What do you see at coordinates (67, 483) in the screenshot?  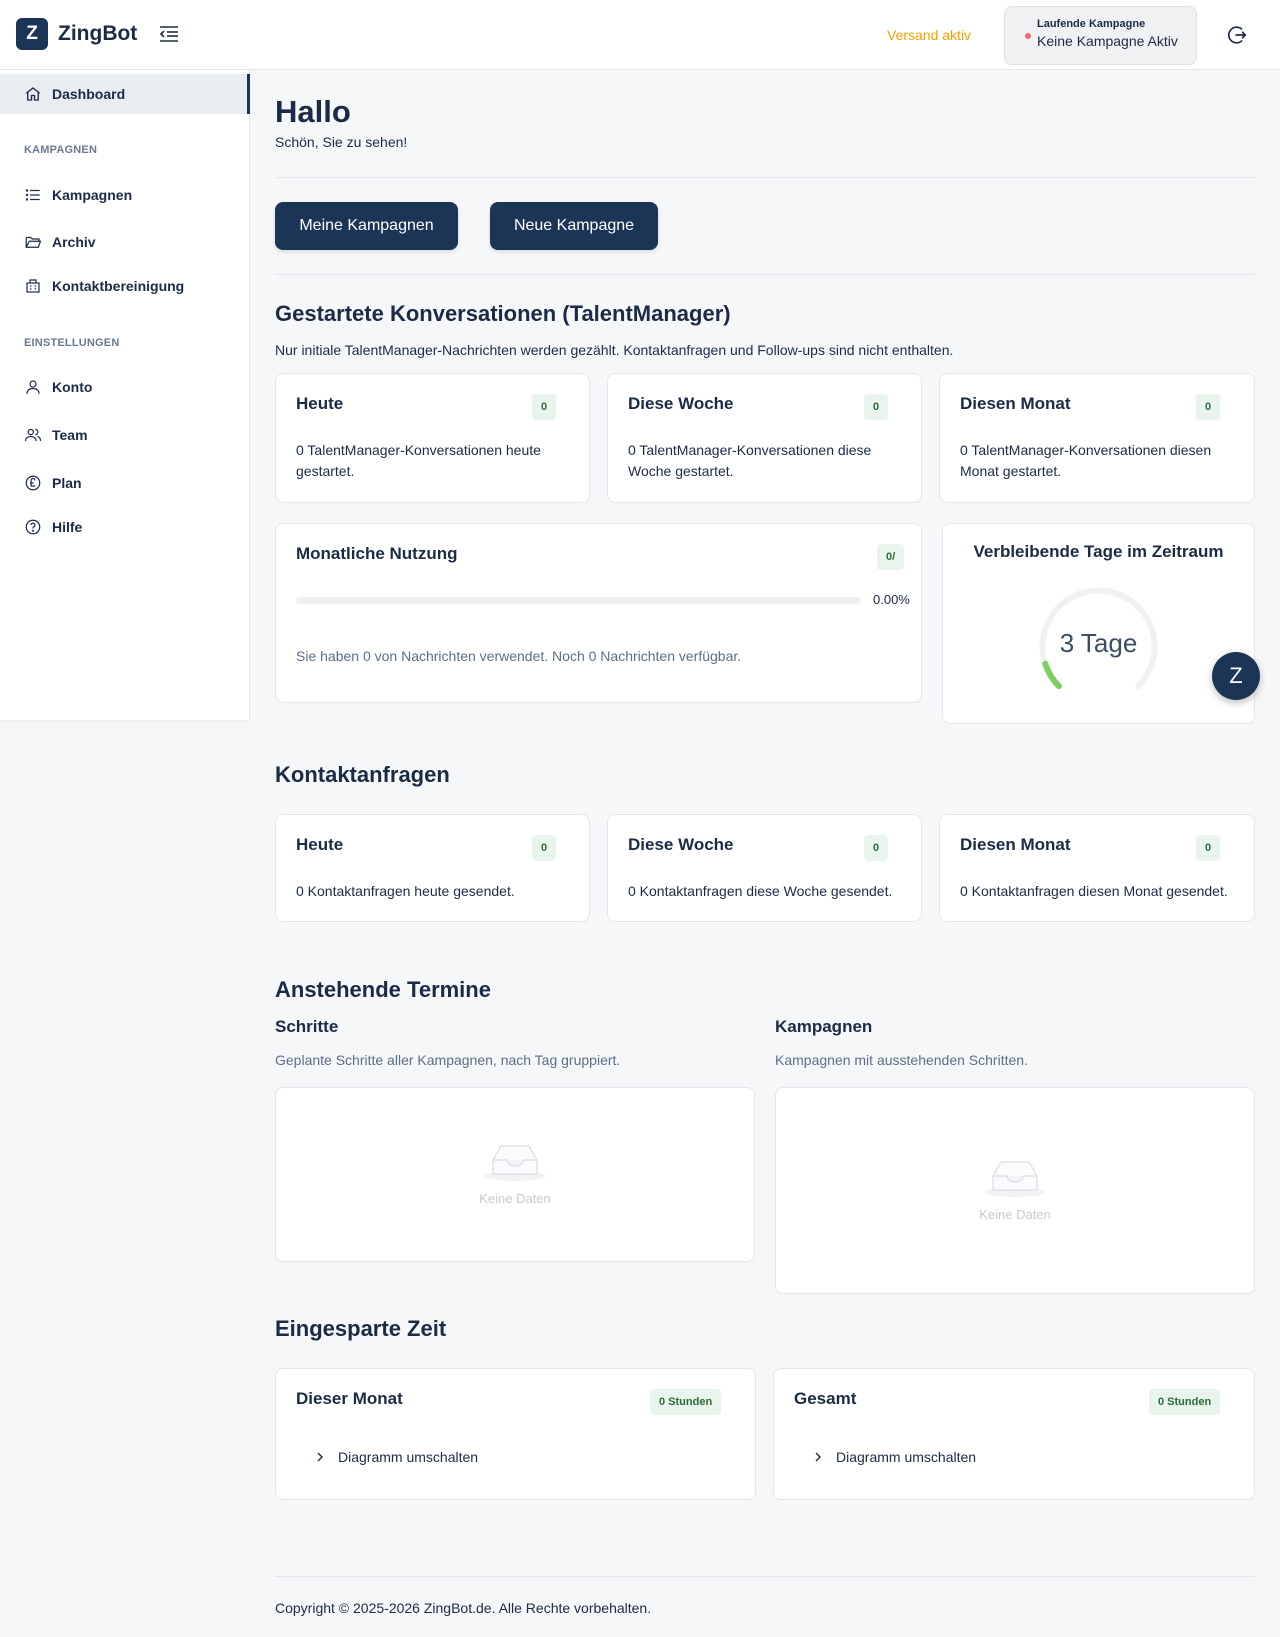 I see `sidebar-item-label: Plan` at bounding box center [67, 483].